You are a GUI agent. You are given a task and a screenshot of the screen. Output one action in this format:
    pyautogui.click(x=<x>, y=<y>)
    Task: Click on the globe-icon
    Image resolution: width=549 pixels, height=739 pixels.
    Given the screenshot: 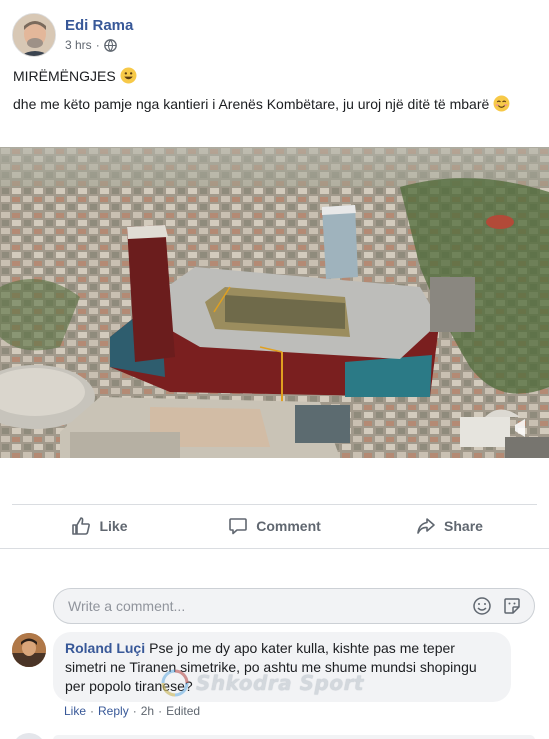 What is the action you would take?
    pyautogui.click(x=110, y=45)
    